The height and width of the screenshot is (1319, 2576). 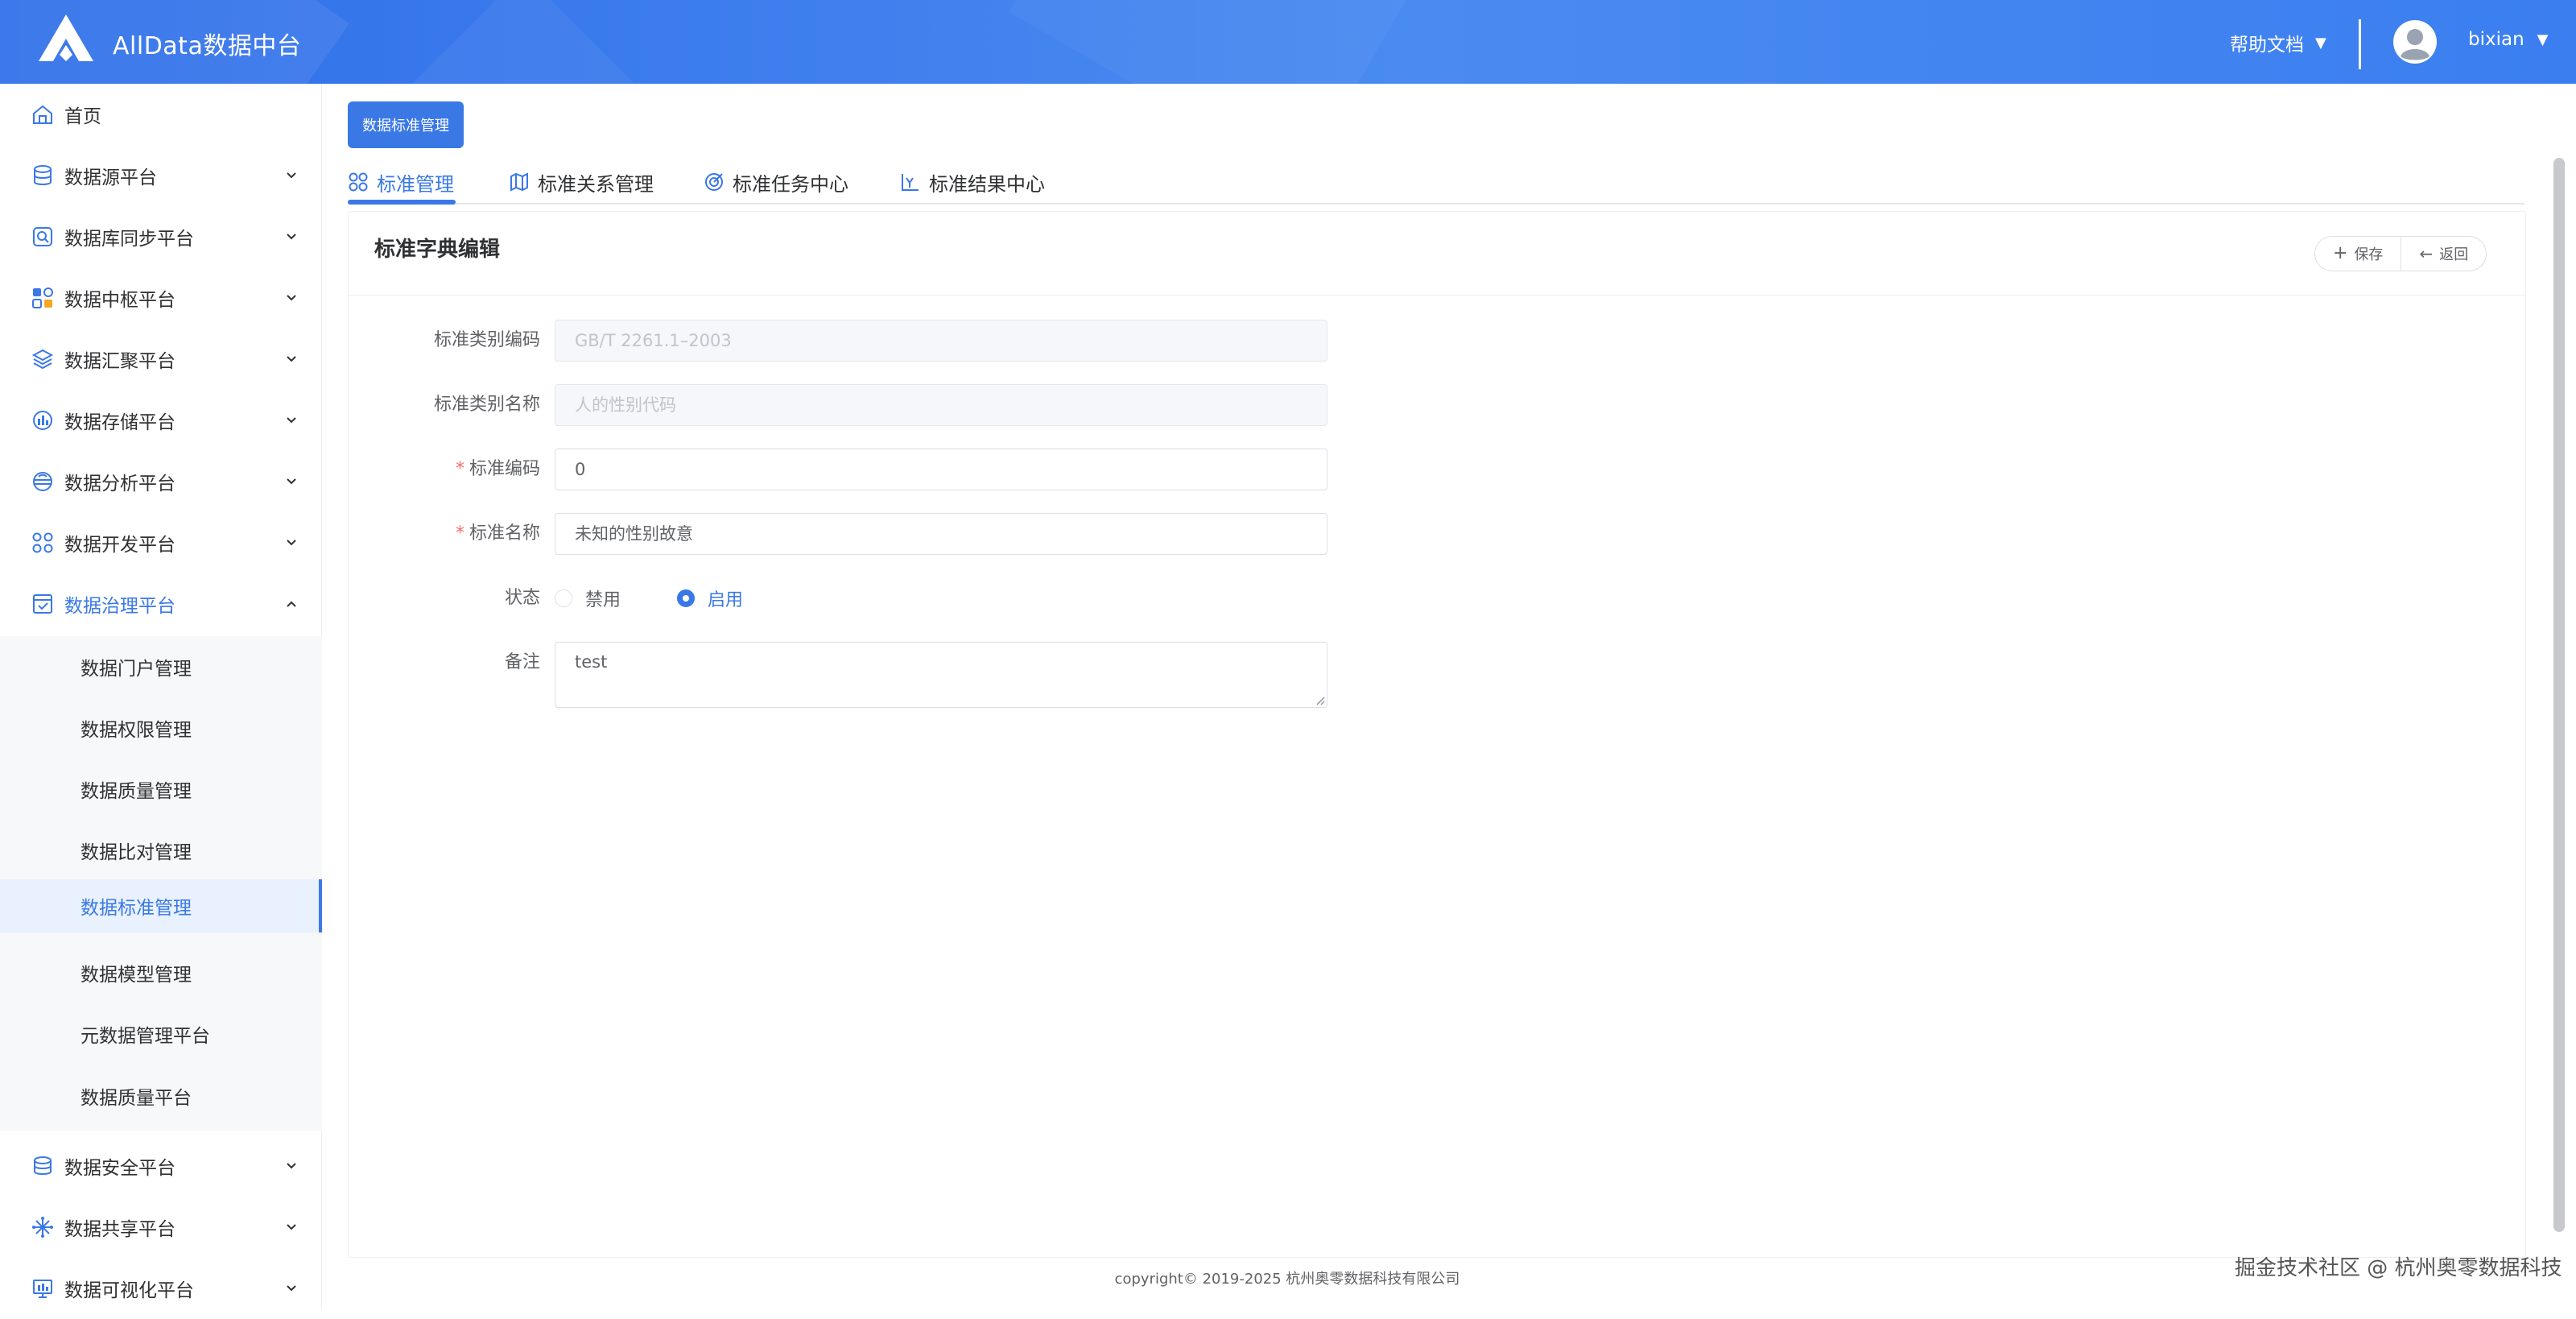 I want to click on sidebar-item-analysis: 数据分析平台, so click(x=161, y=481).